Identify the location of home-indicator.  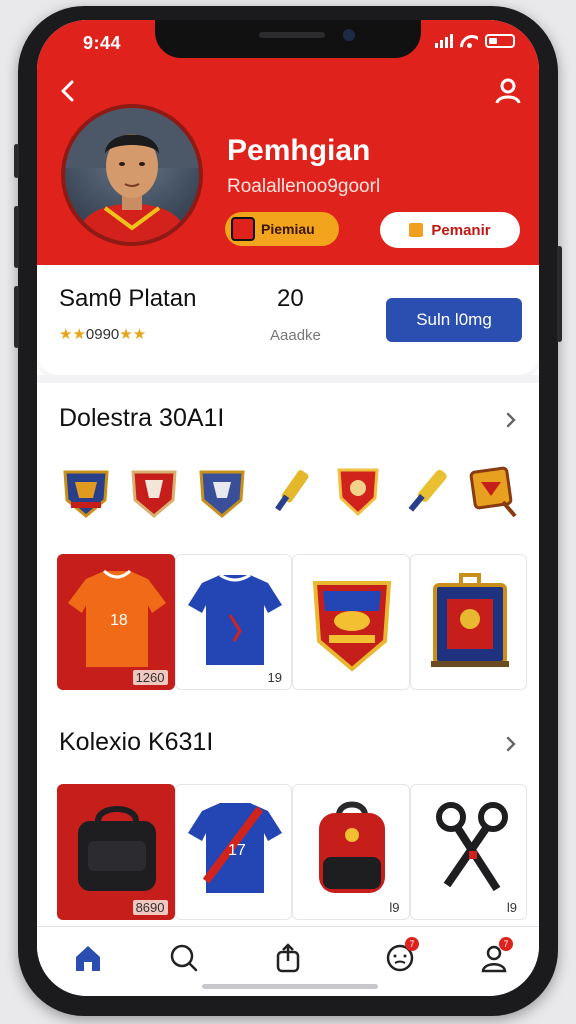
(290, 986).